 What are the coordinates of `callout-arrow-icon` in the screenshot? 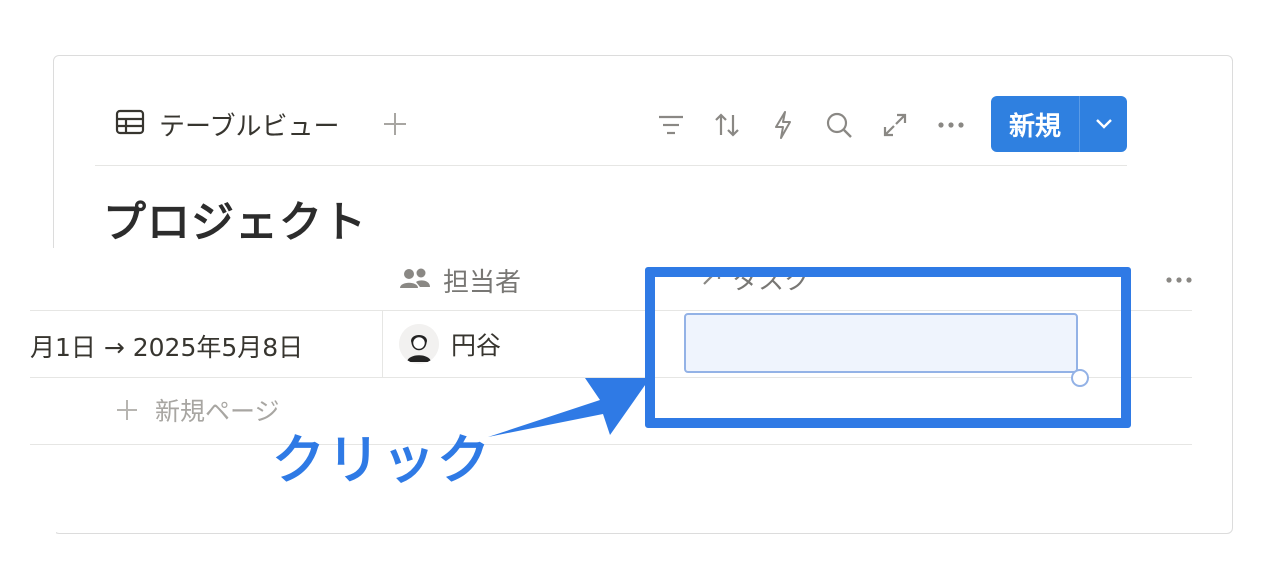 It's located at (569, 407).